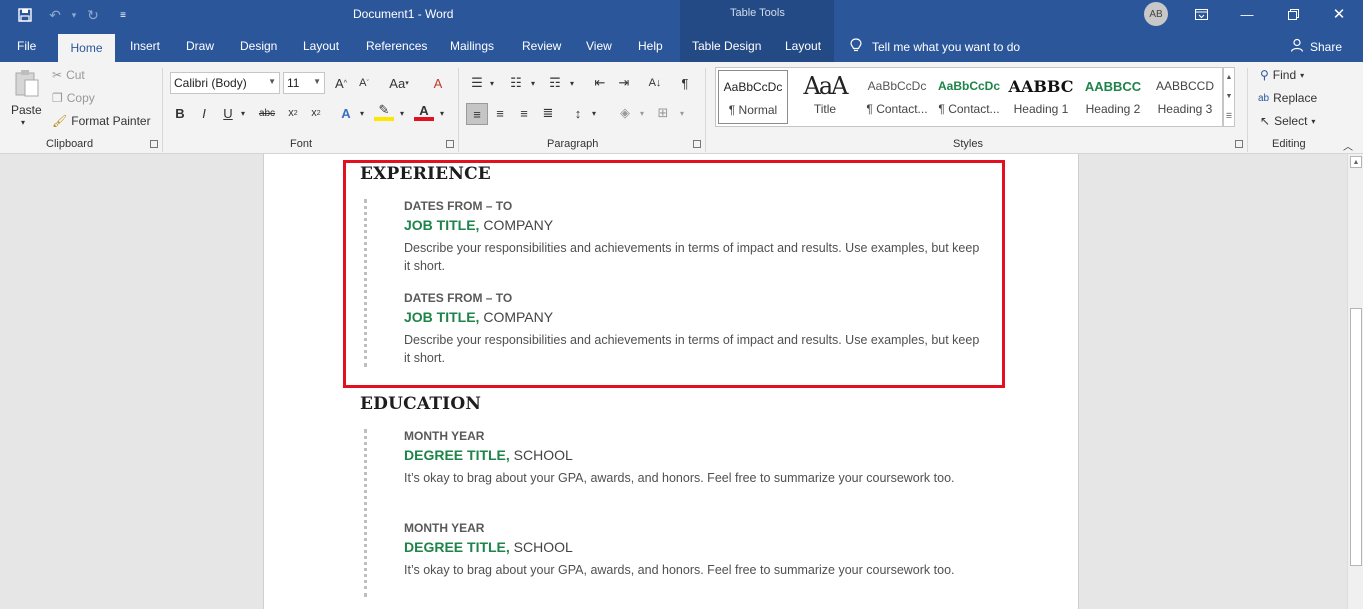 The image size is (1363, 609). Describe the element at coordinates (304, 83) in the screenshot. I see `font-size-combo: 11 ▼` at that location.